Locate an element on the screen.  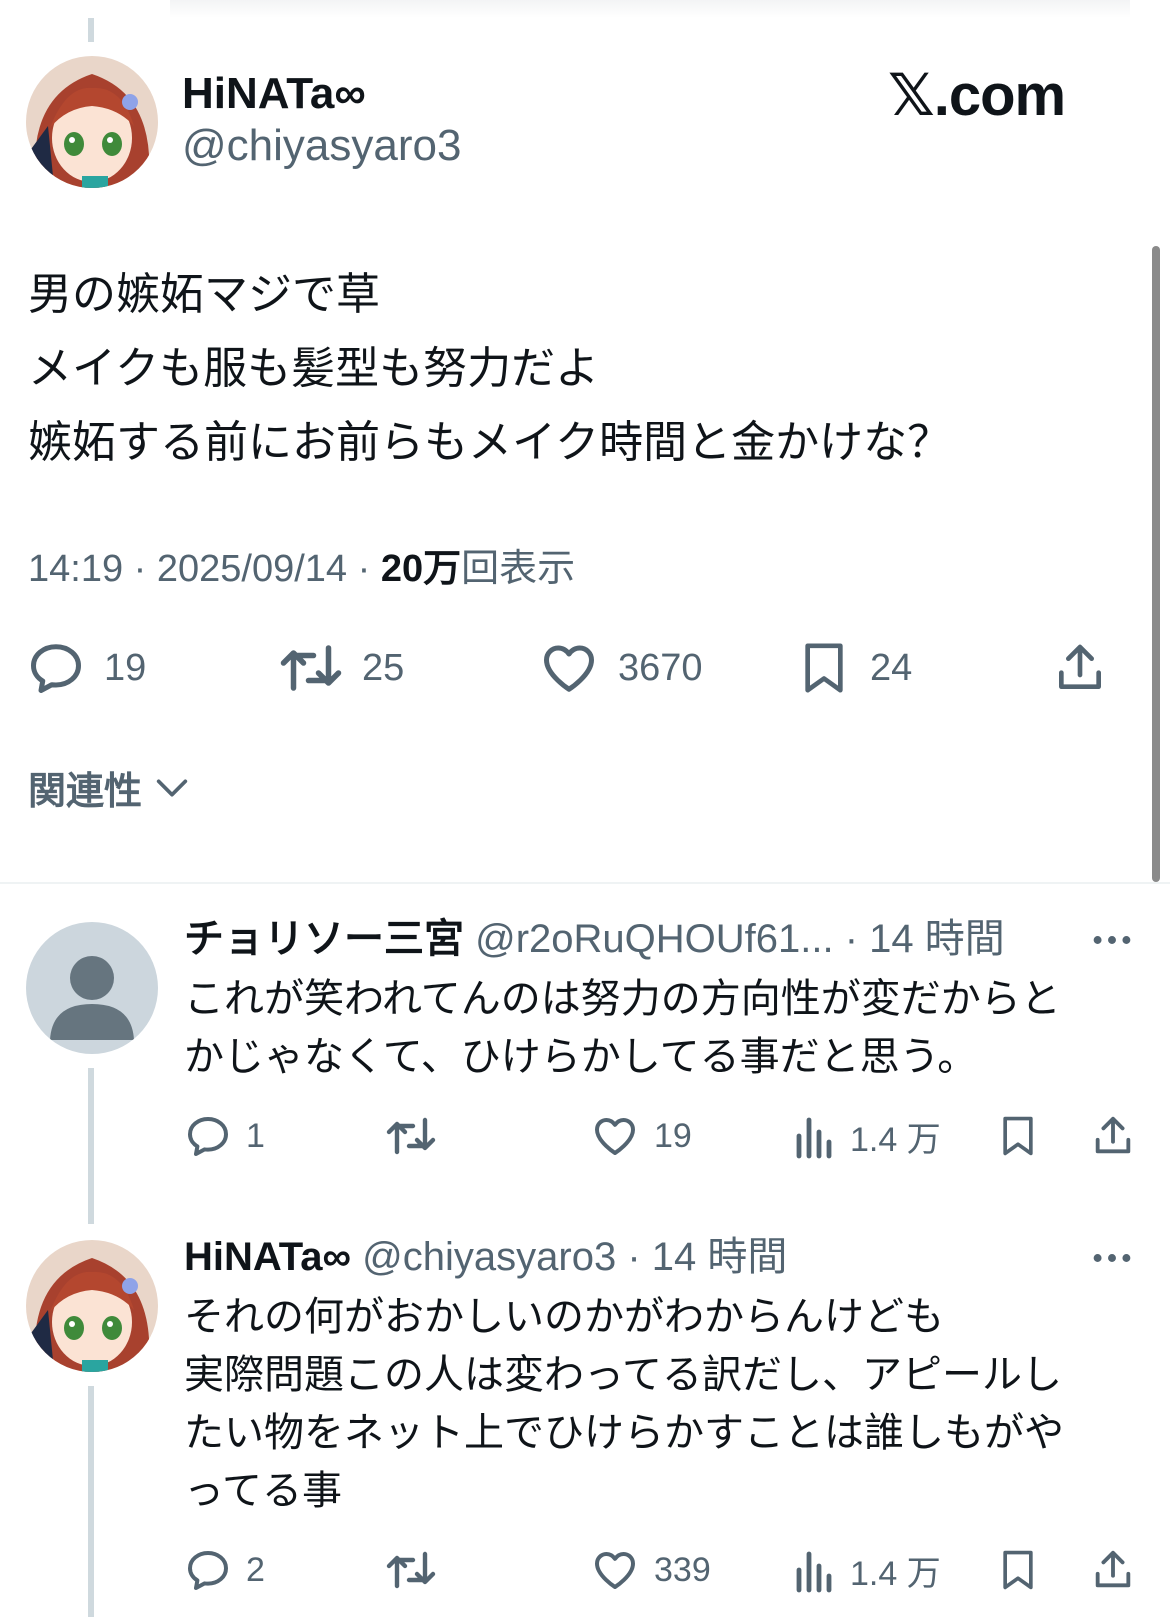
reply-header: チョリソー三宮 @r2oRuQHOUf61... · 14 時間 is located at coordinates (624, 939).